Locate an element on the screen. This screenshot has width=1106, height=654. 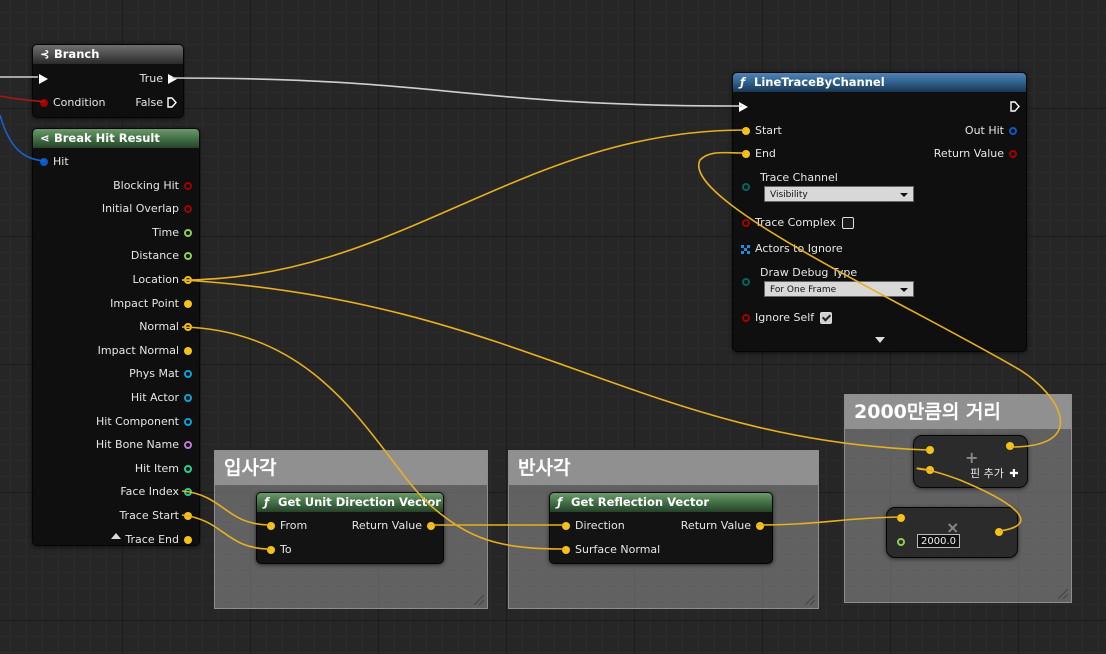
output-pin-distance: Distance is located at coordinates (163, 256).